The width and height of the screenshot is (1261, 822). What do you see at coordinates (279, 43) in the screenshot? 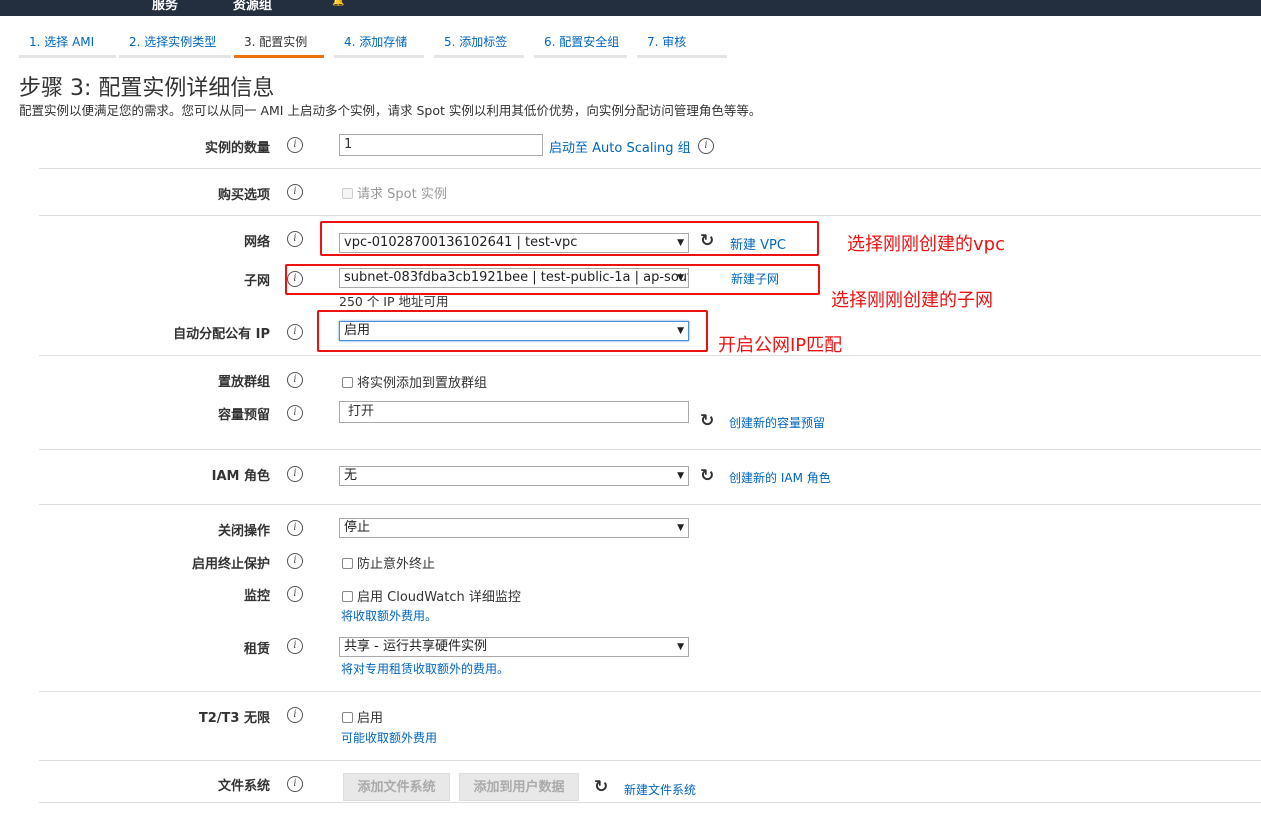
I see `tab-configure-instance: 3. 配置实例` at bounding box center [279, 43].